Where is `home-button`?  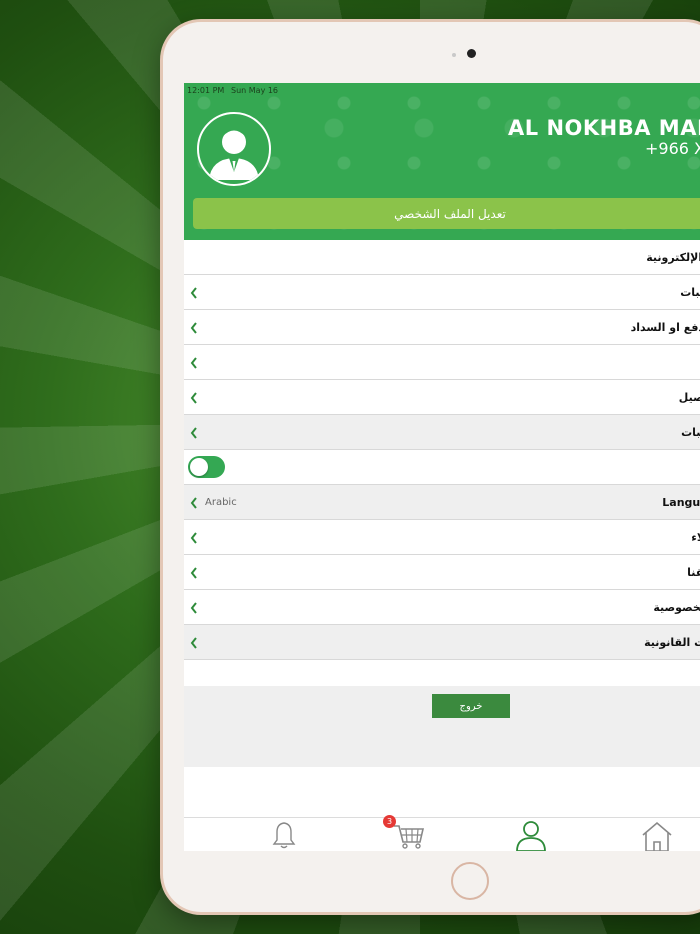
home-button is located at coordinates (470, 881).